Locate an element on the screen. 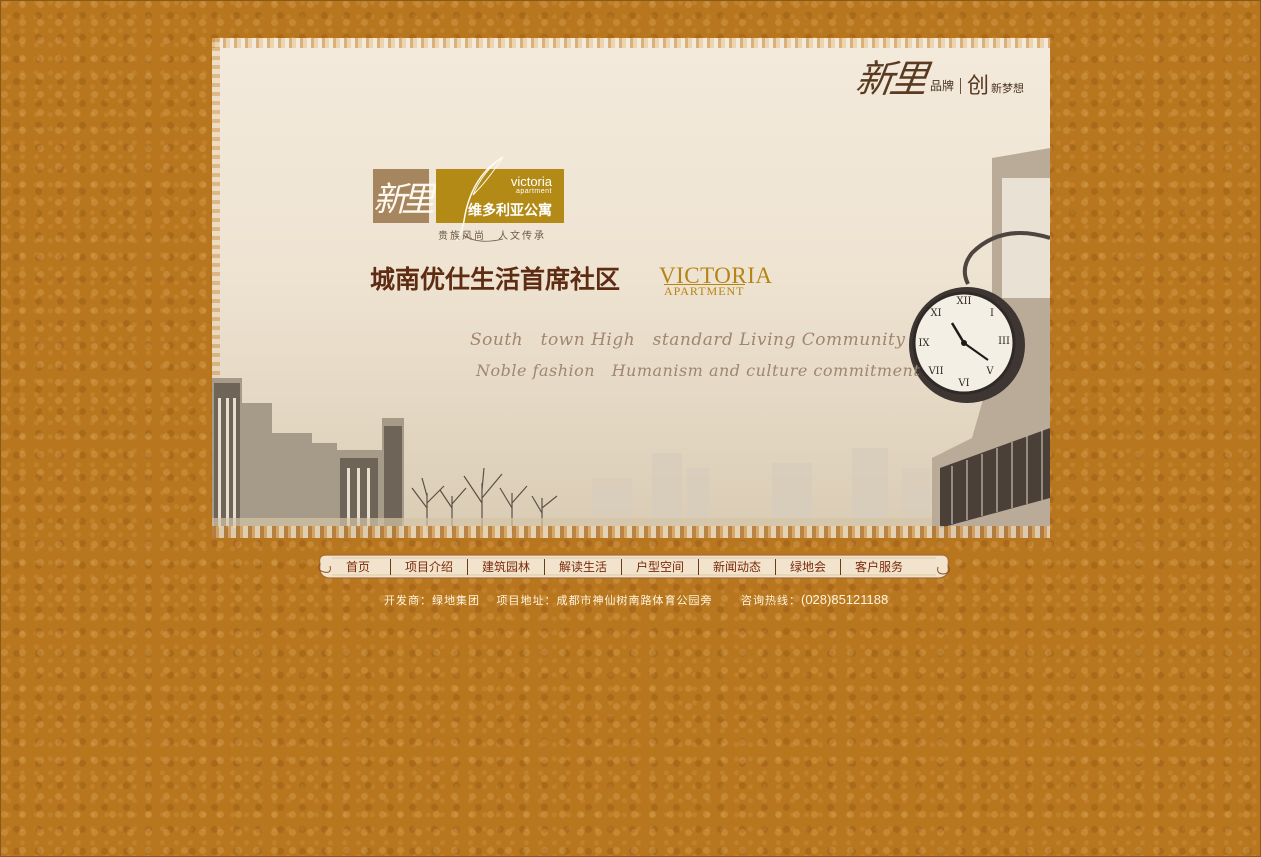  brand-mark-script: 新里 is located at coordinates (890, 79).